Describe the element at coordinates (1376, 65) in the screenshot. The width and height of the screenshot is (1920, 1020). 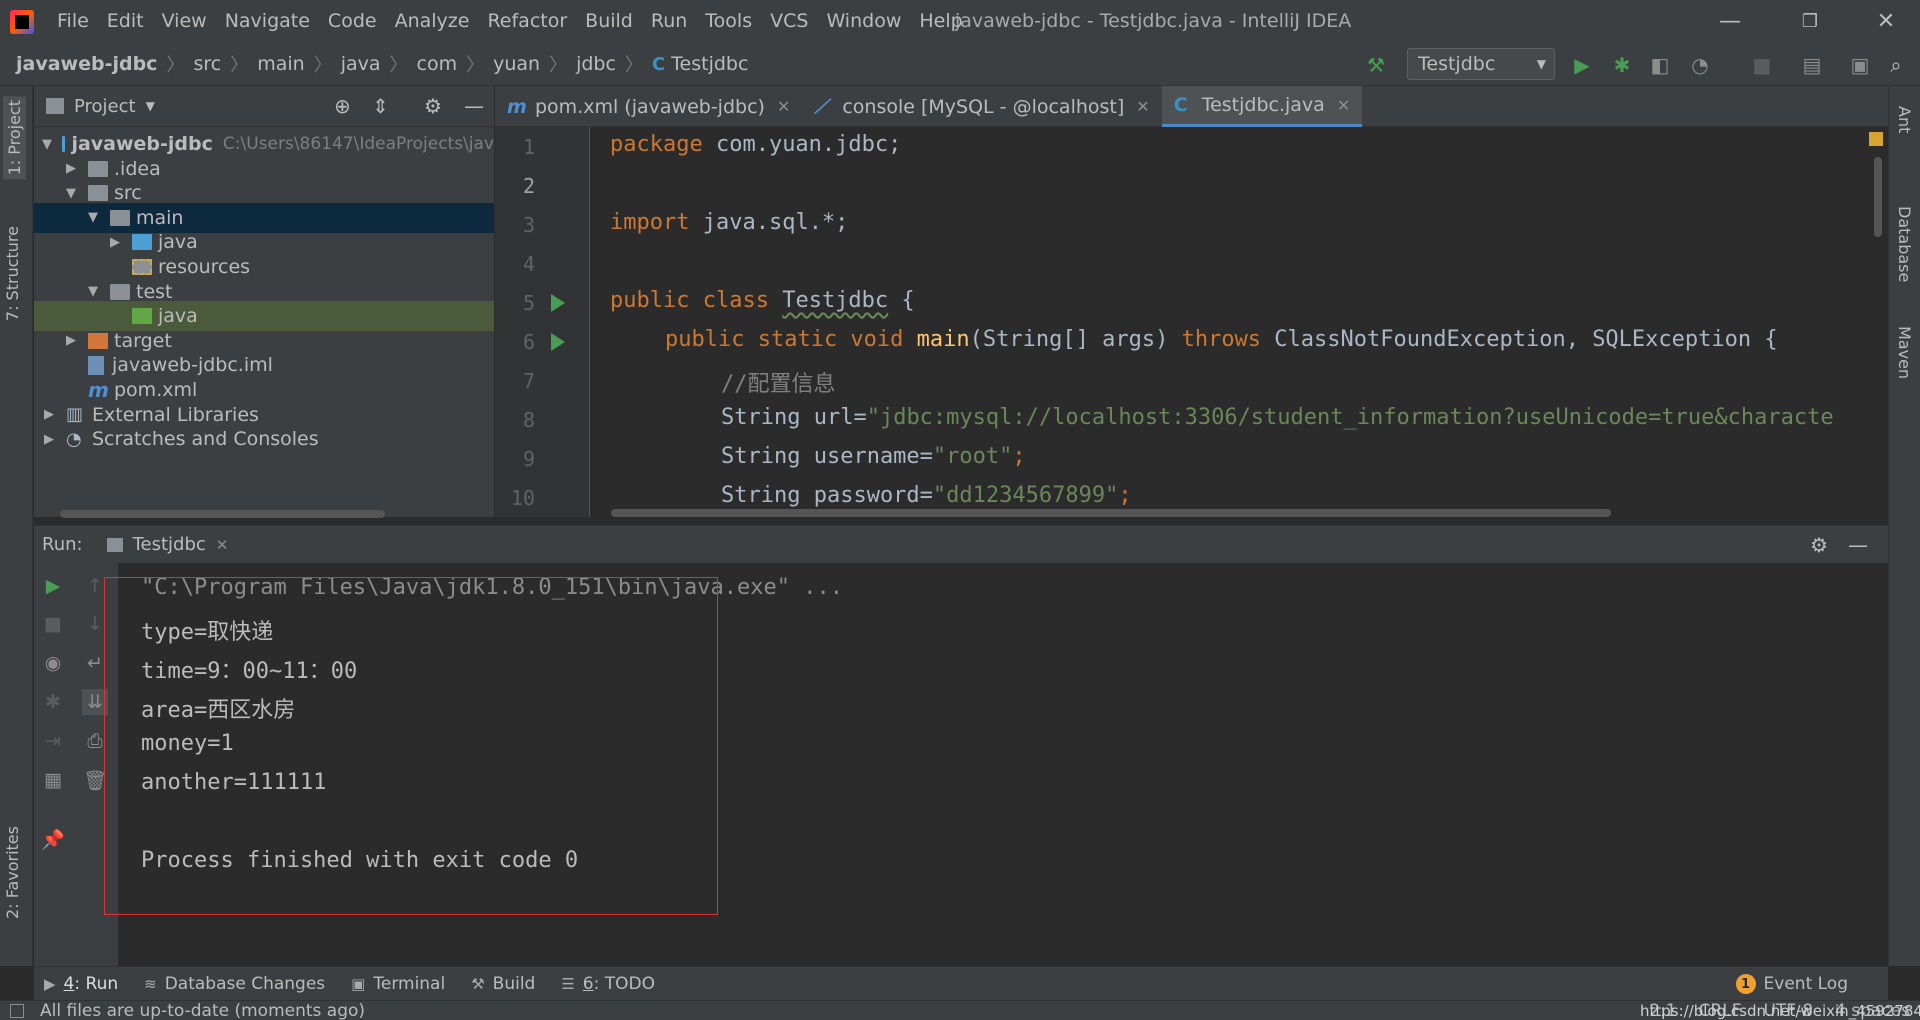
I see `hammer-icon: ⚒` at that location.